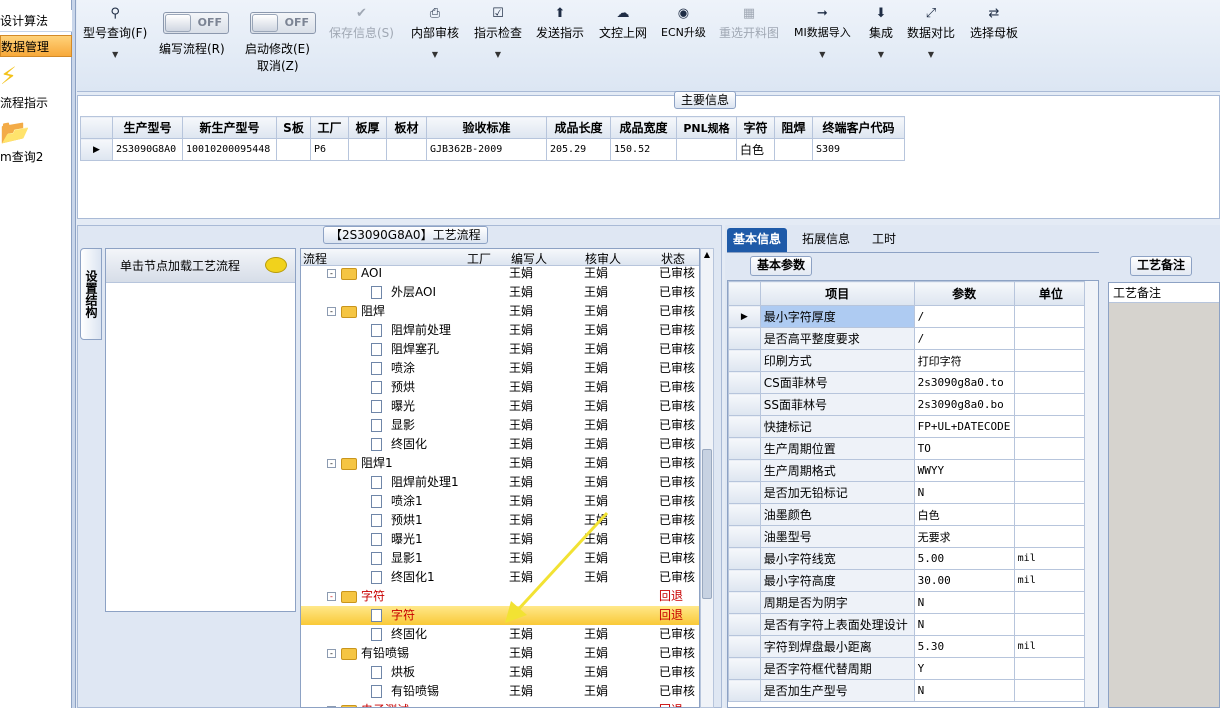 The width and height of the screenshot is (1220, 708). What do you see at coordinates (964, 536) in the screenshot?
I see `param-value: 无要求` at bounding box center [964, 536].